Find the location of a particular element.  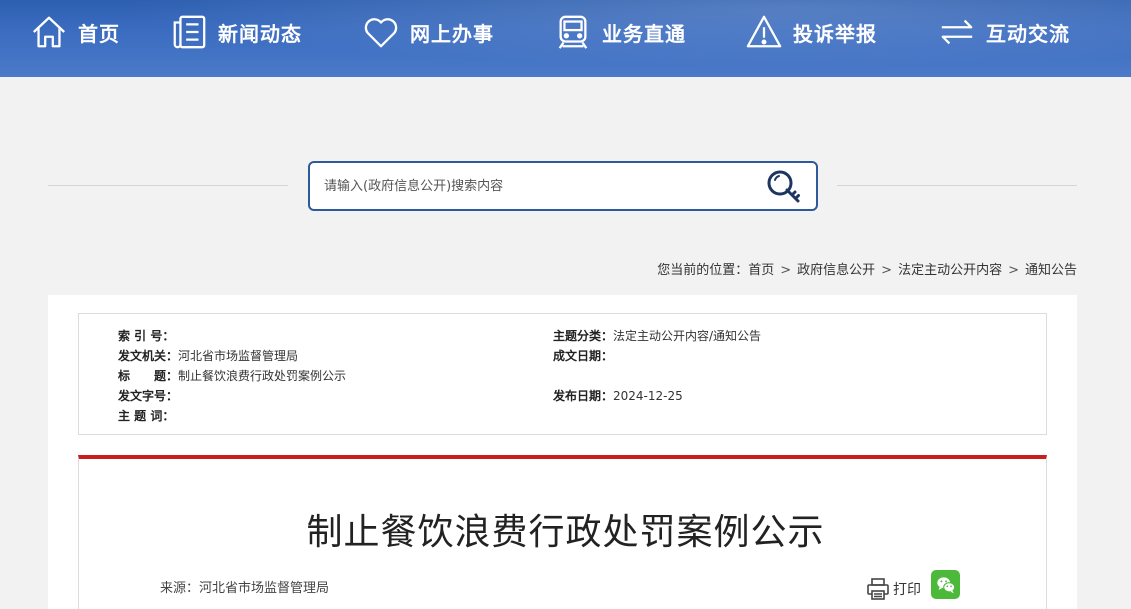

nav-item-business: 业务直通 is located at coordinates (620, 32).